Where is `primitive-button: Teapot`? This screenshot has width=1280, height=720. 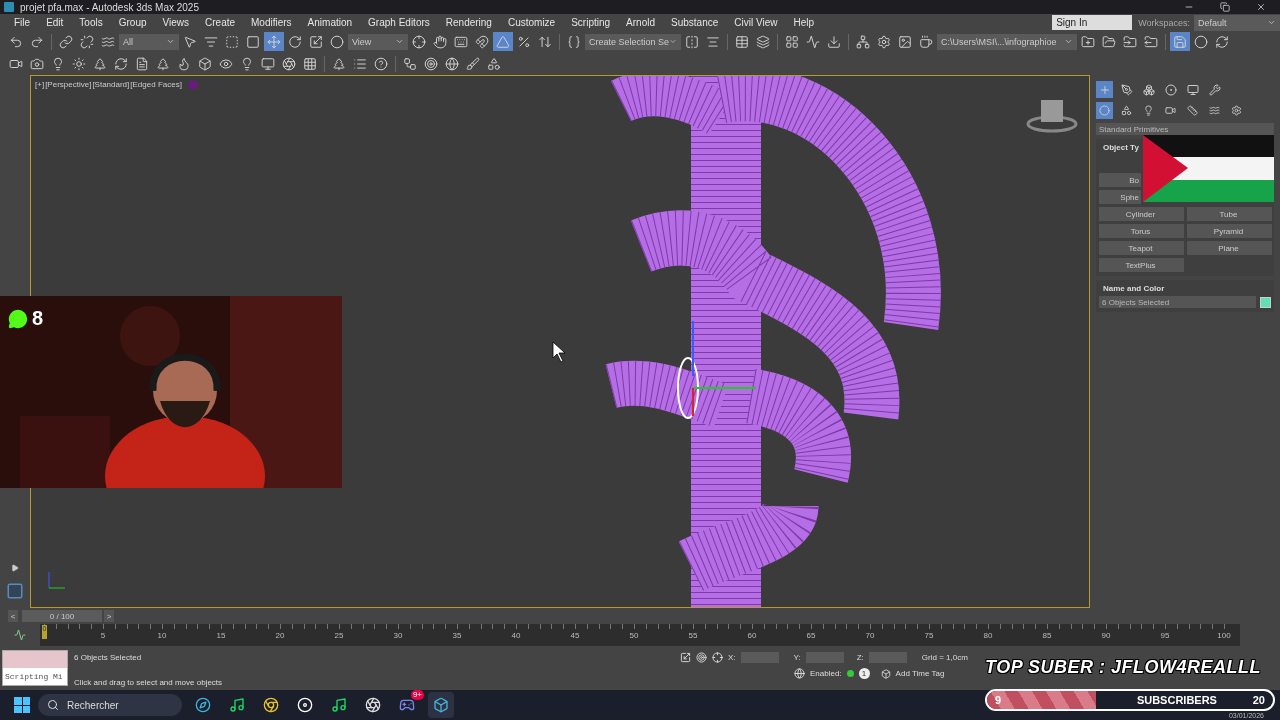 primitive-button: Teapot is located at coordinates (1141, 248).